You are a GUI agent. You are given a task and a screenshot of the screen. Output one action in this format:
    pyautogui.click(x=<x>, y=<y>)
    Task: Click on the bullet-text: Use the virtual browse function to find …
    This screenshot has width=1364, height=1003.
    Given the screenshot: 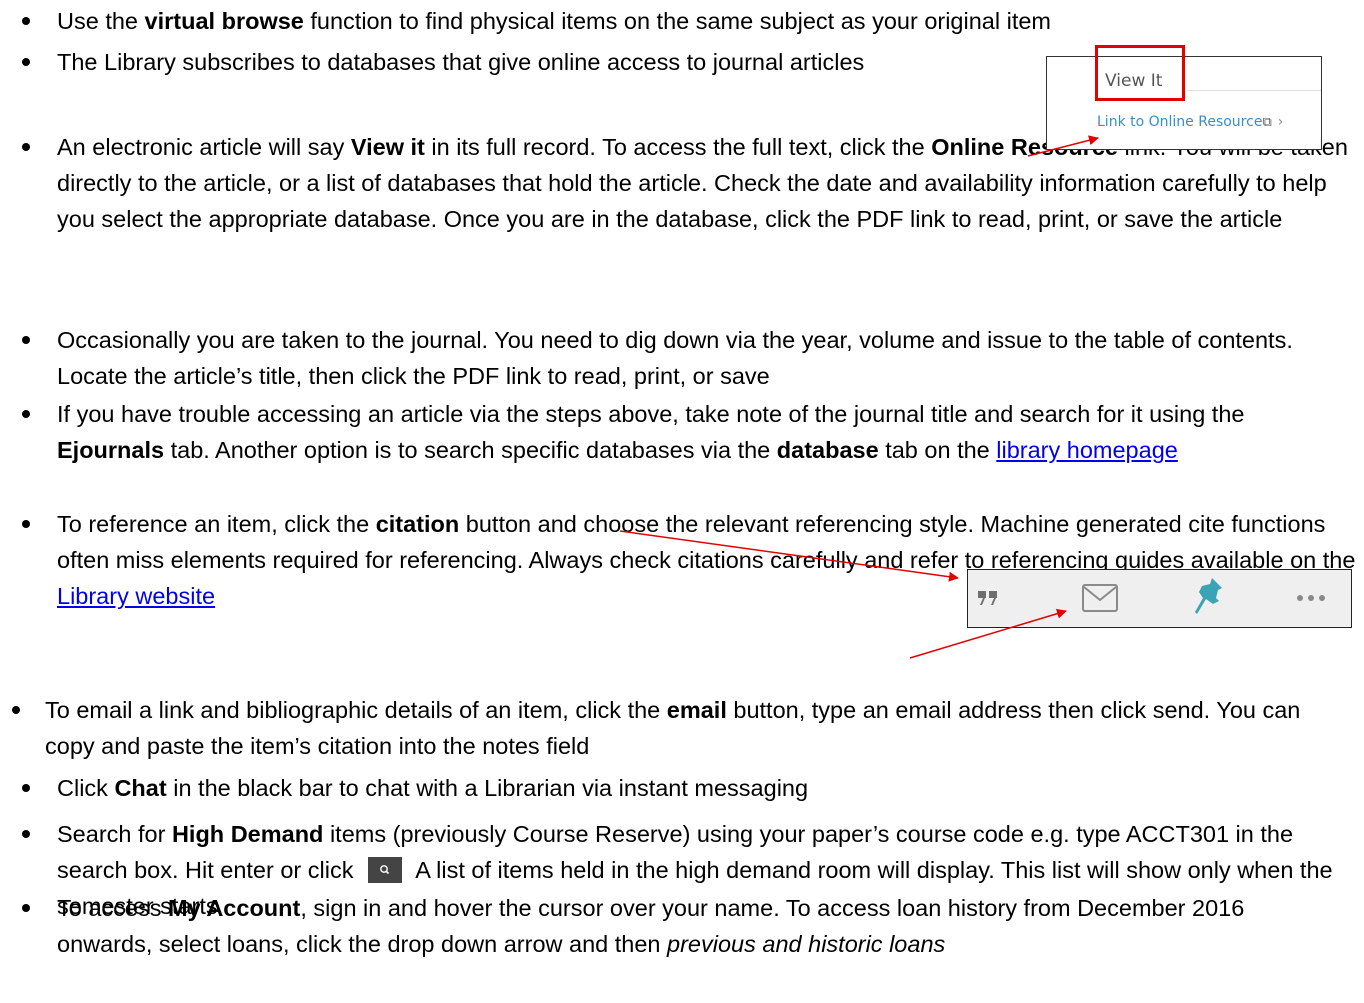 What is the action you would take?
    pyautogui.click(x=554, y=21)
    